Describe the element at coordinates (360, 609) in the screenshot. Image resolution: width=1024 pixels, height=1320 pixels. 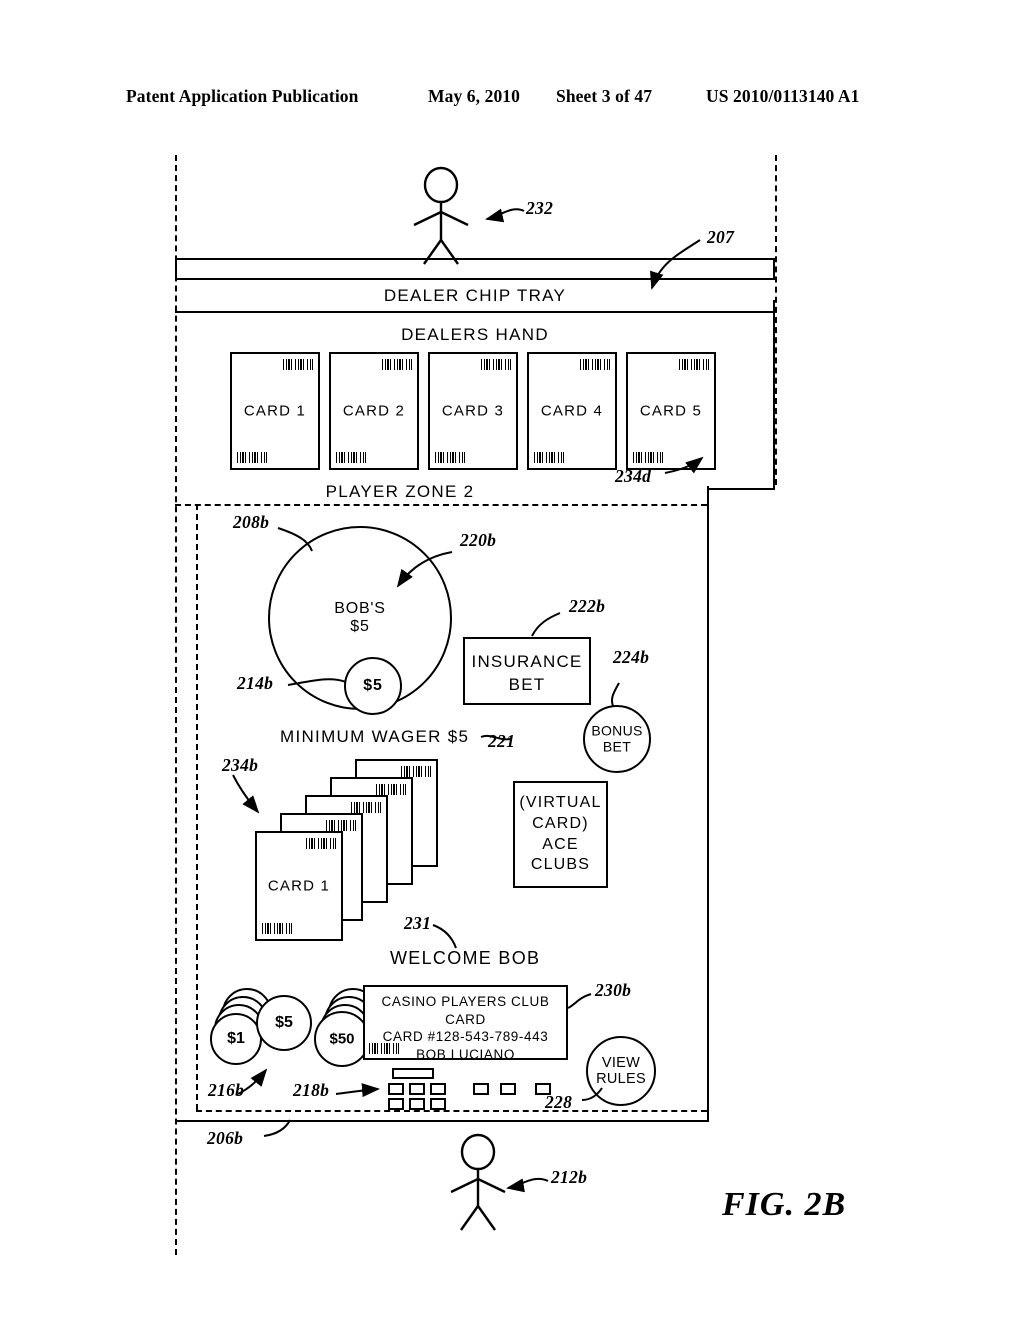
I see `bet-circle-line1: BOB'S` at that location.